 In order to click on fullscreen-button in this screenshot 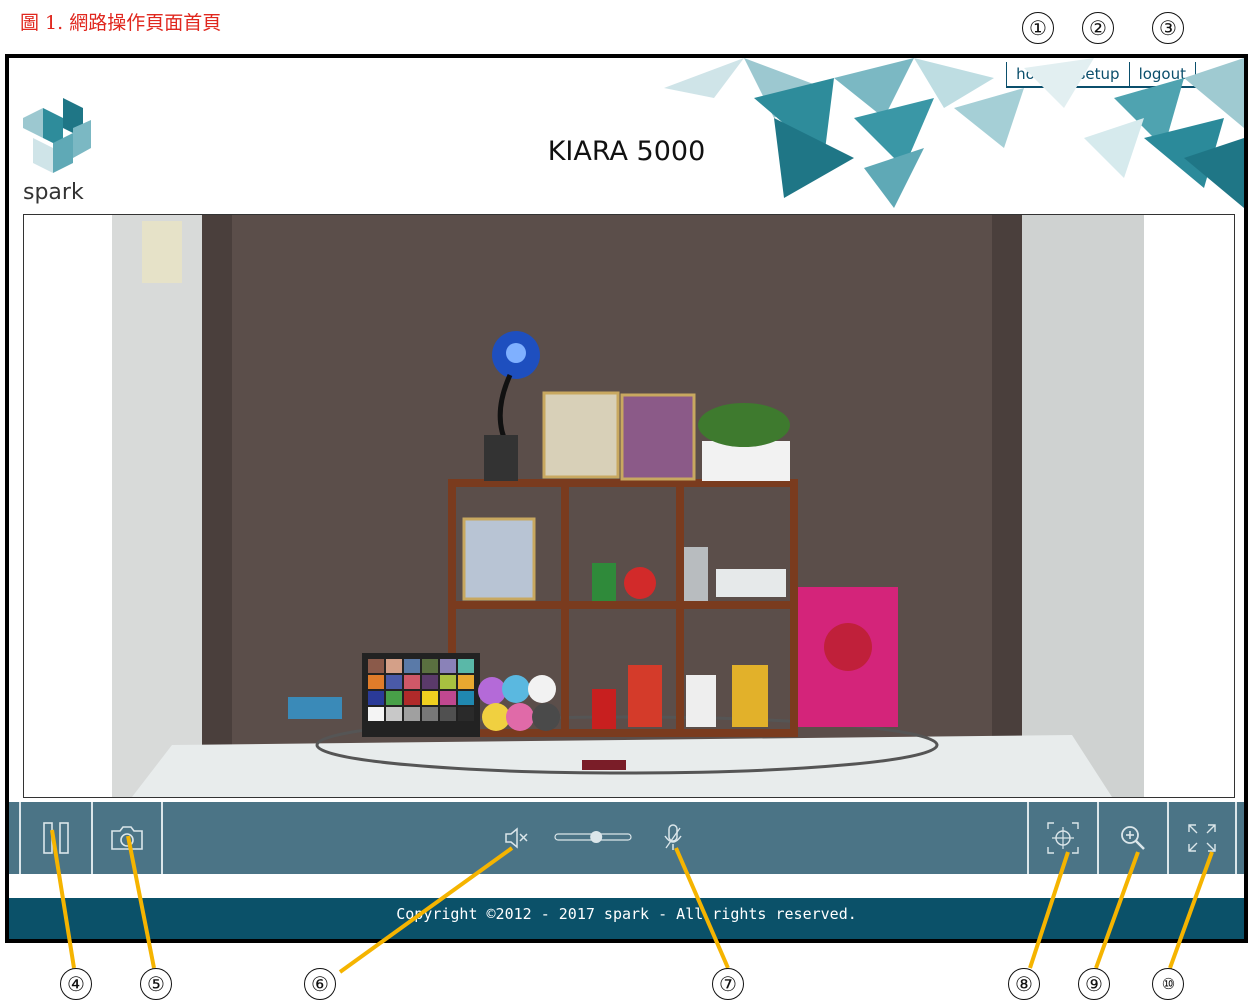, I will do `click(1202, 838)`.